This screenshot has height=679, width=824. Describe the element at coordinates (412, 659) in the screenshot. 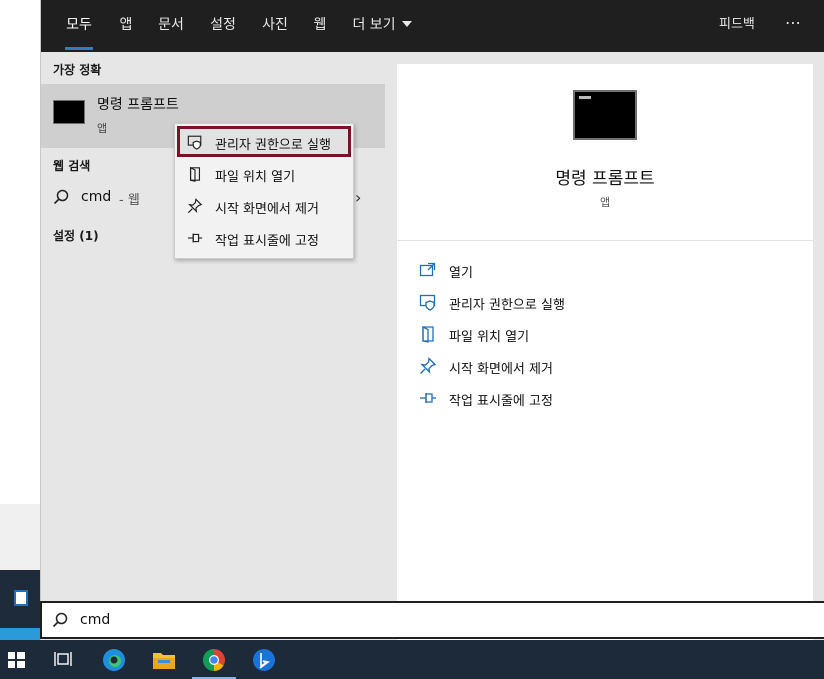

I see `taskbar` at that location.